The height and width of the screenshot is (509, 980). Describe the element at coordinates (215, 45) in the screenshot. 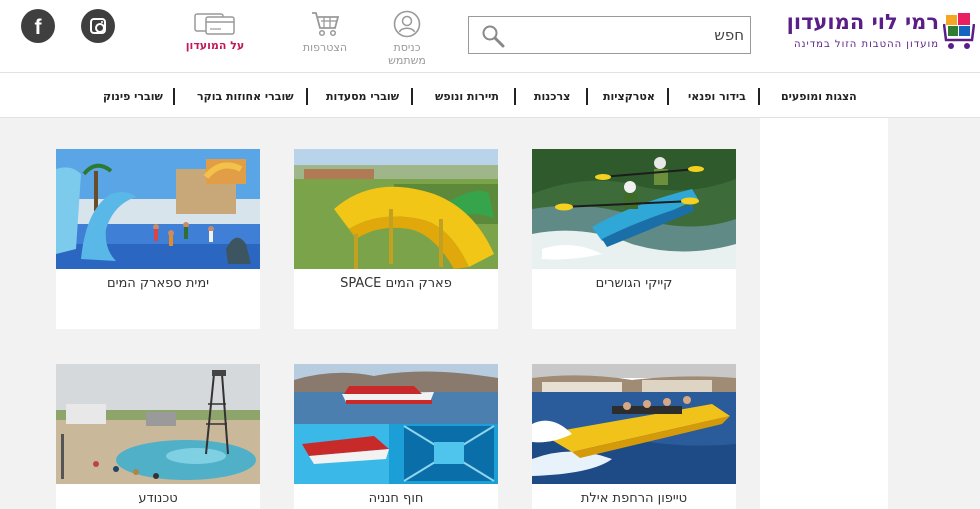

I see `about-club-label: על המועדון` at that location.